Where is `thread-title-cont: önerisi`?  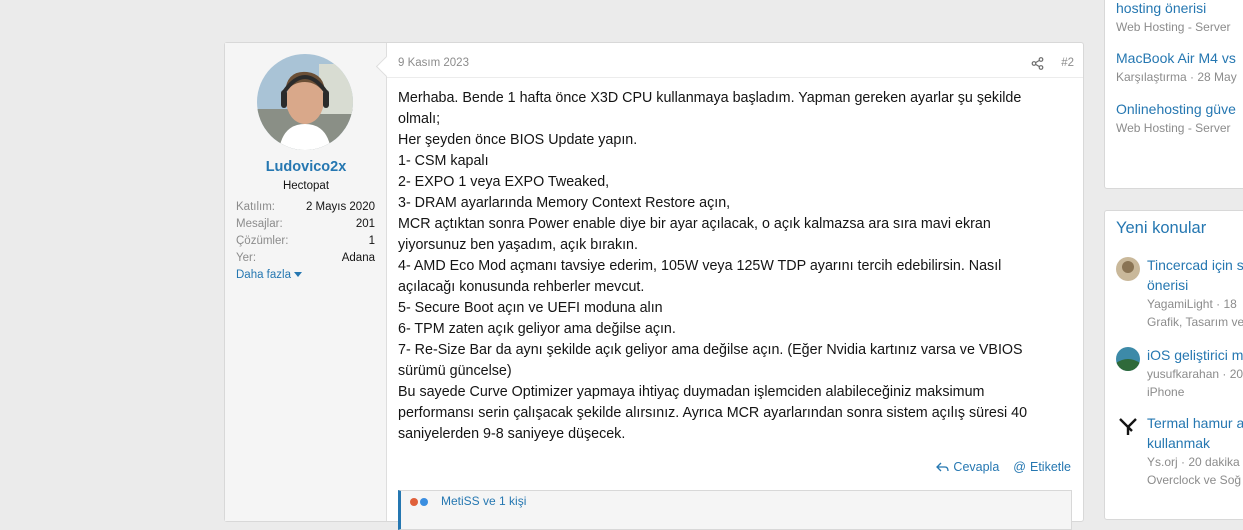
thread-title-cont: önerisi is located at coordinates (1195, 285).